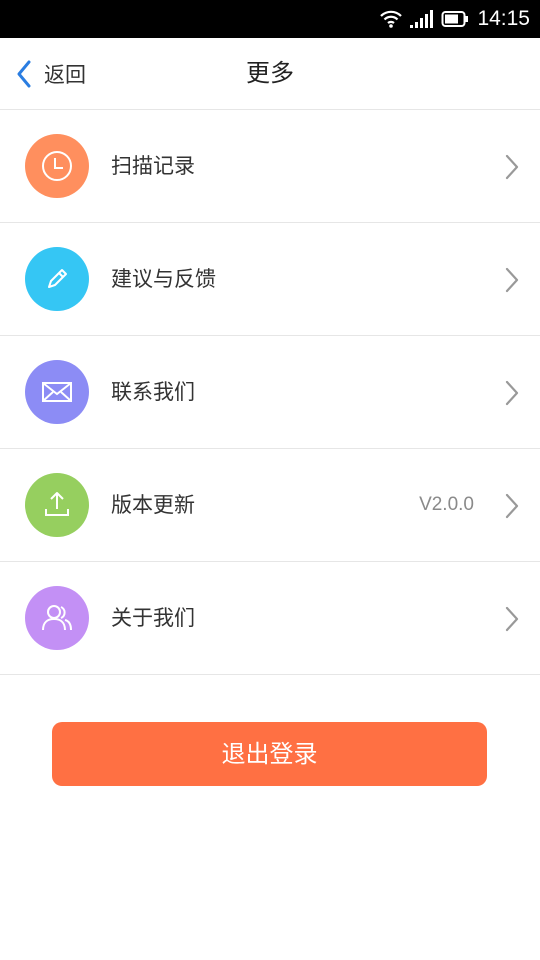  Describe the element at coordinates (270, 618) in the screenshot. I see `menu-item-about-us: 关于我们` at that location.